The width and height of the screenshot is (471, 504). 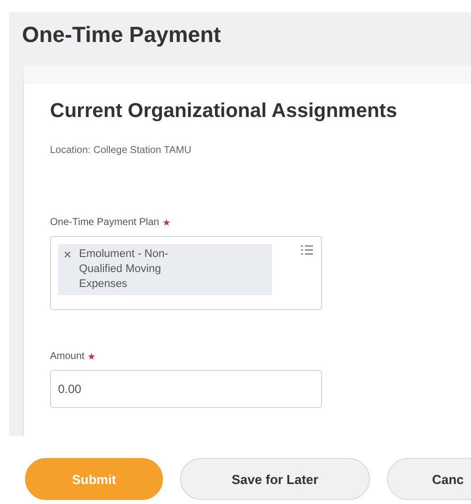 I want to click on page-title: One-Time Payment, so click(x=121, y=34).